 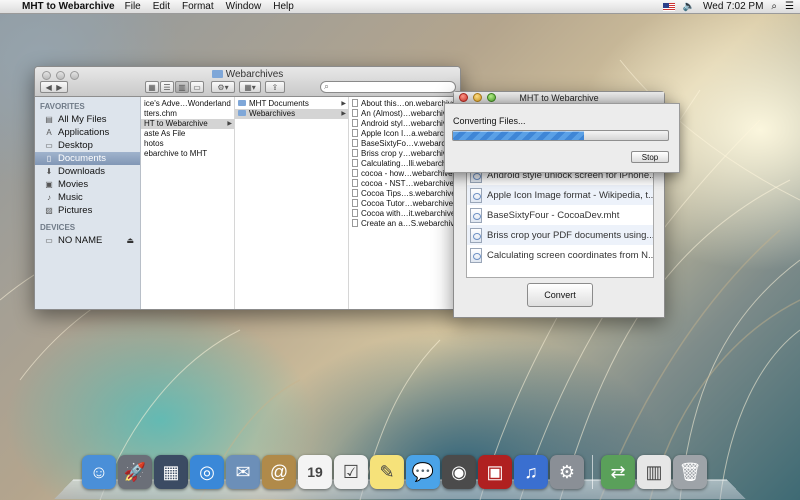 I want to click on action-menu-button: ⚙▾, so click(x=223, y=87).